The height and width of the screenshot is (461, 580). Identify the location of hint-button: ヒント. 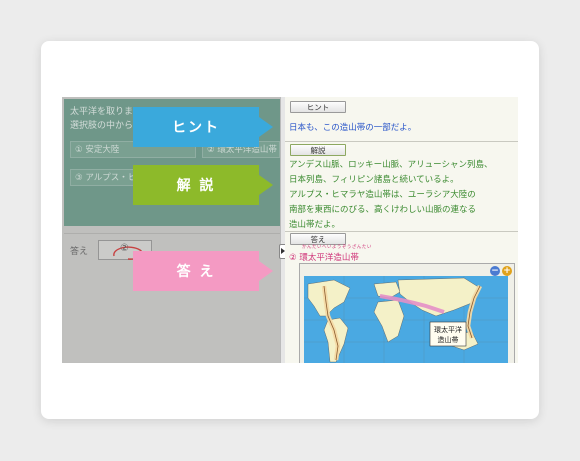
(318, 107).